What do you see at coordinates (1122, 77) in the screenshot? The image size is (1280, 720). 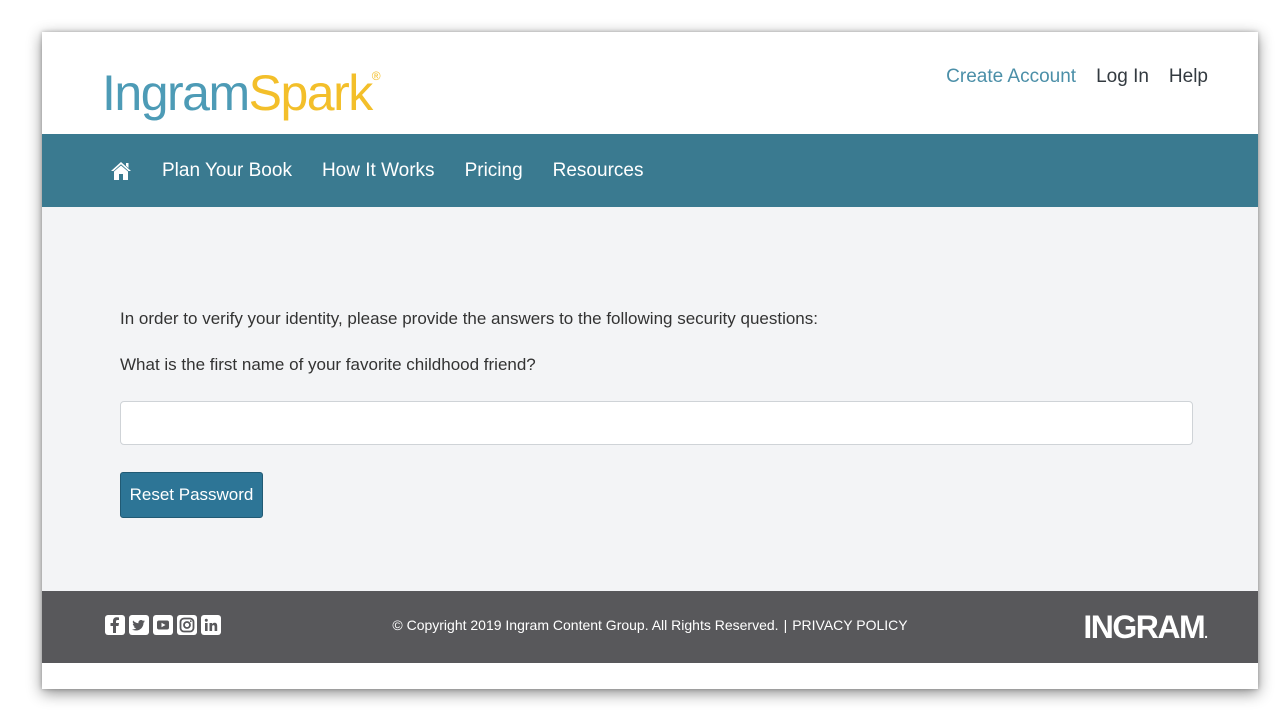 I see `log-in-link: Log In` at bounding box center [1122, 77].